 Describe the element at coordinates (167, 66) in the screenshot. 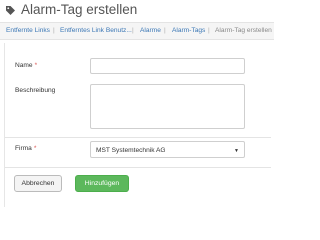

I see `name-input` at that location.